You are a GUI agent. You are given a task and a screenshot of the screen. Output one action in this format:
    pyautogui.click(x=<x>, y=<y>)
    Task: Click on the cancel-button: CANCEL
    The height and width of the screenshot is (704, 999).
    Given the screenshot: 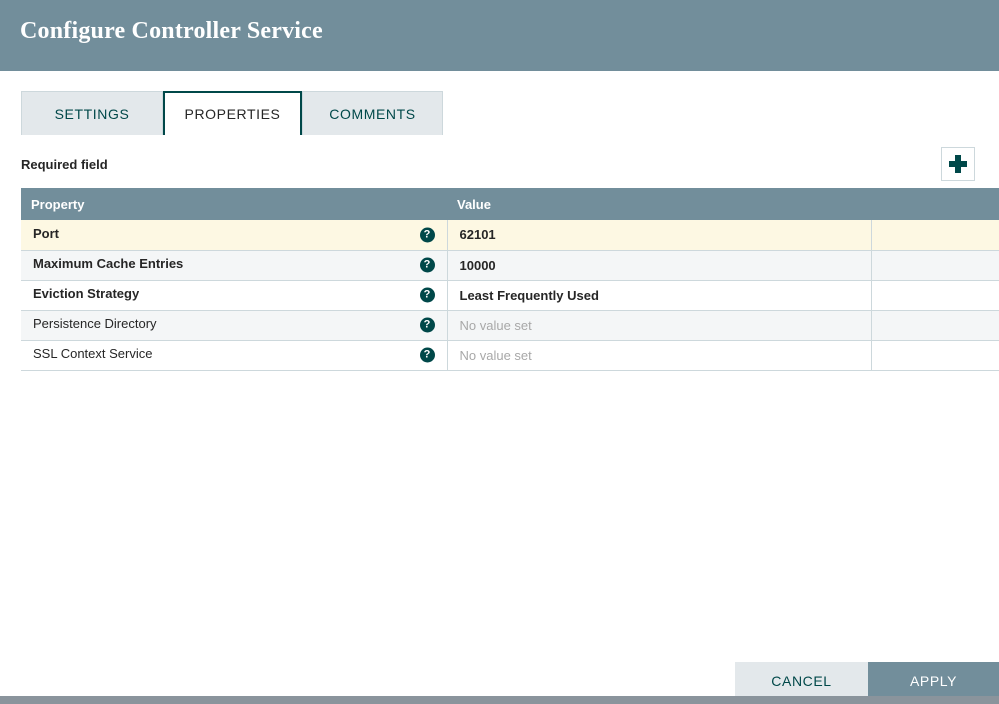 What is the action you would take?
    pyautogui.click(x=801, y=681)
    